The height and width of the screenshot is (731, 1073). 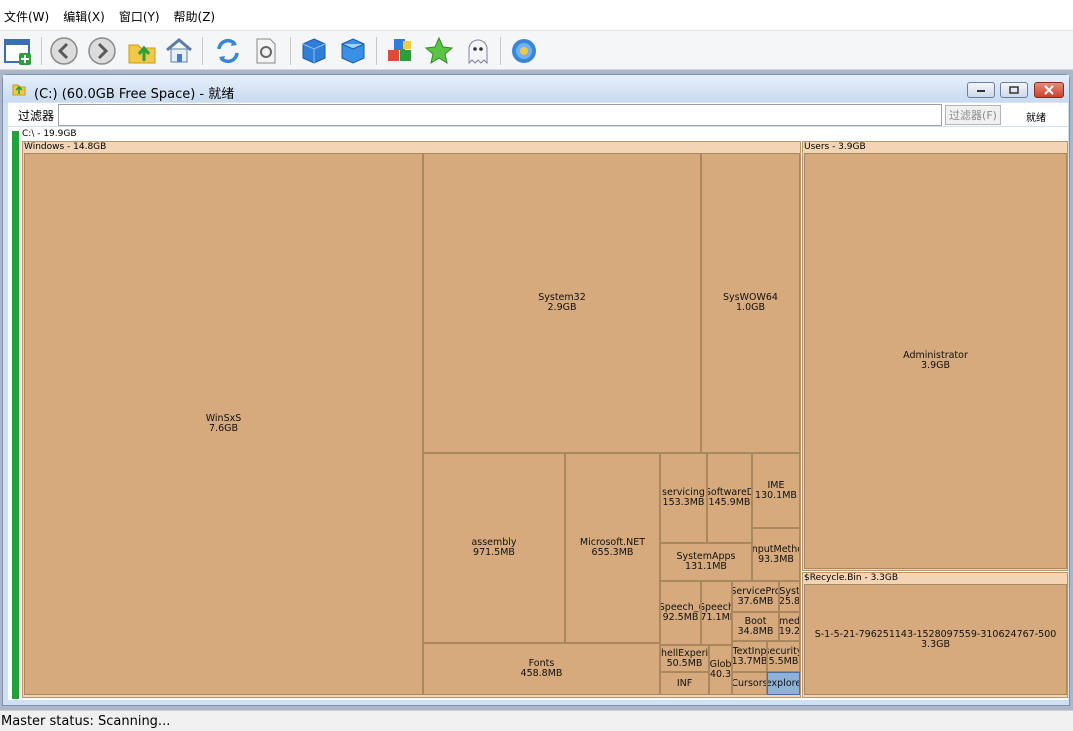 What do you see at coordinates (64, 51) in the screenshot?
I see `back-icon` at bounding box center [64, 51].